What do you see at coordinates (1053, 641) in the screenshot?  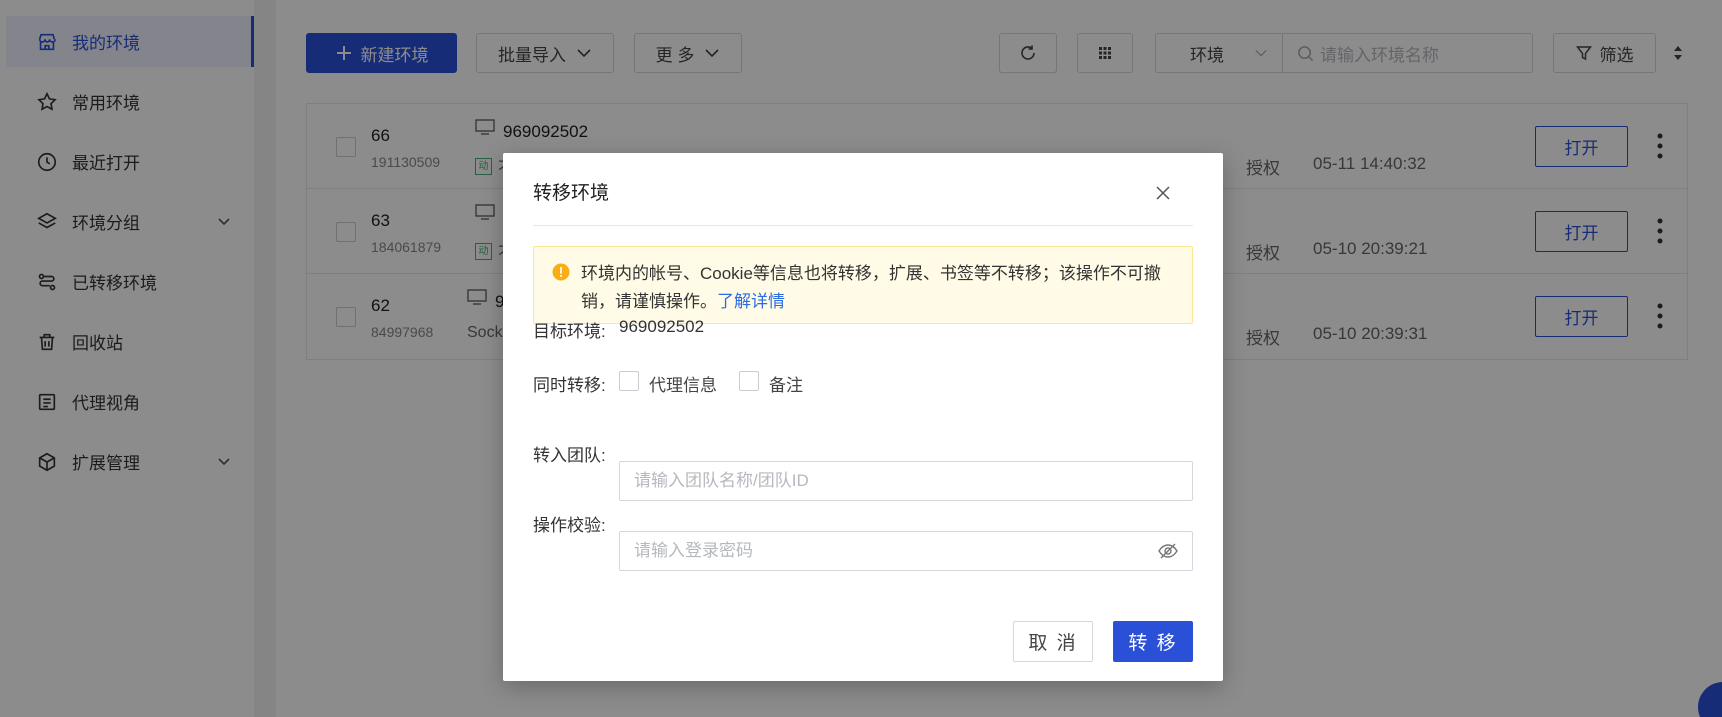 I see `cancel-button: 取 消` at bounding box center [1053, 641].